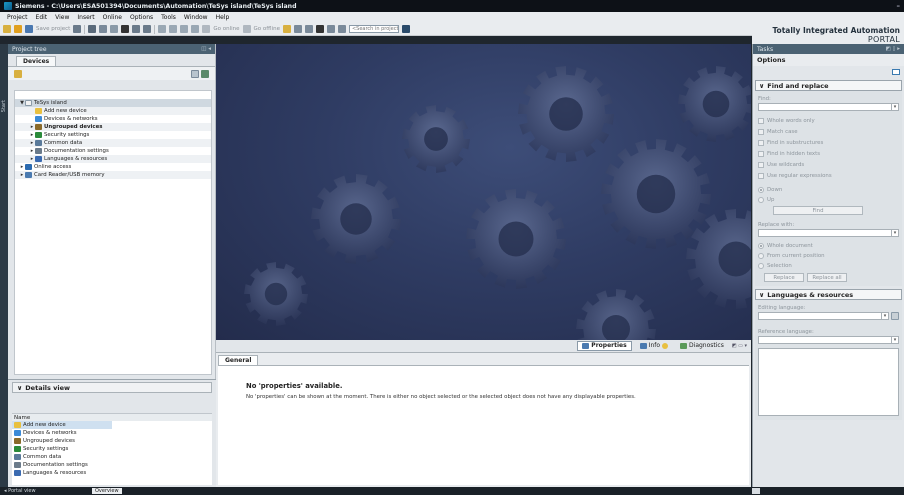  What do you see at coordinates (206, 49) in the screenshot?
I see `collapse-panel-icon: ◫ ◂` at bounding box center [206, 49].